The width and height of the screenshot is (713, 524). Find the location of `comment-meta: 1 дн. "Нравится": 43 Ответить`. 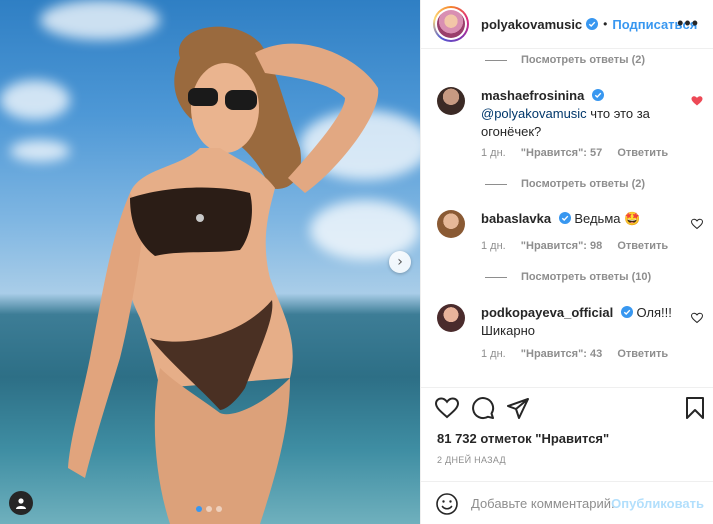

comment-meta: 1 дн. "Нравится": 43 Ответить is located at coordinates (580, 354).